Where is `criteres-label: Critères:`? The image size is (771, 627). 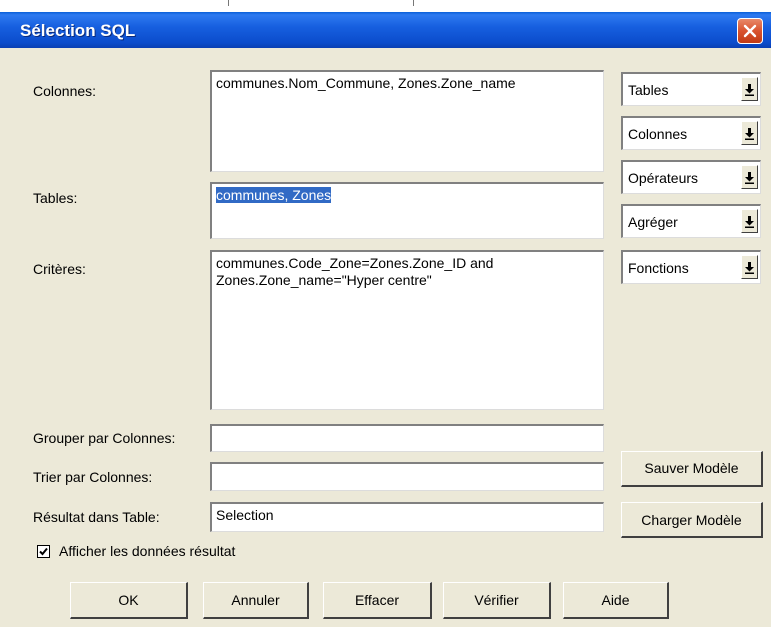
criteres-label: Critères: is located at coordinates (59, 269).